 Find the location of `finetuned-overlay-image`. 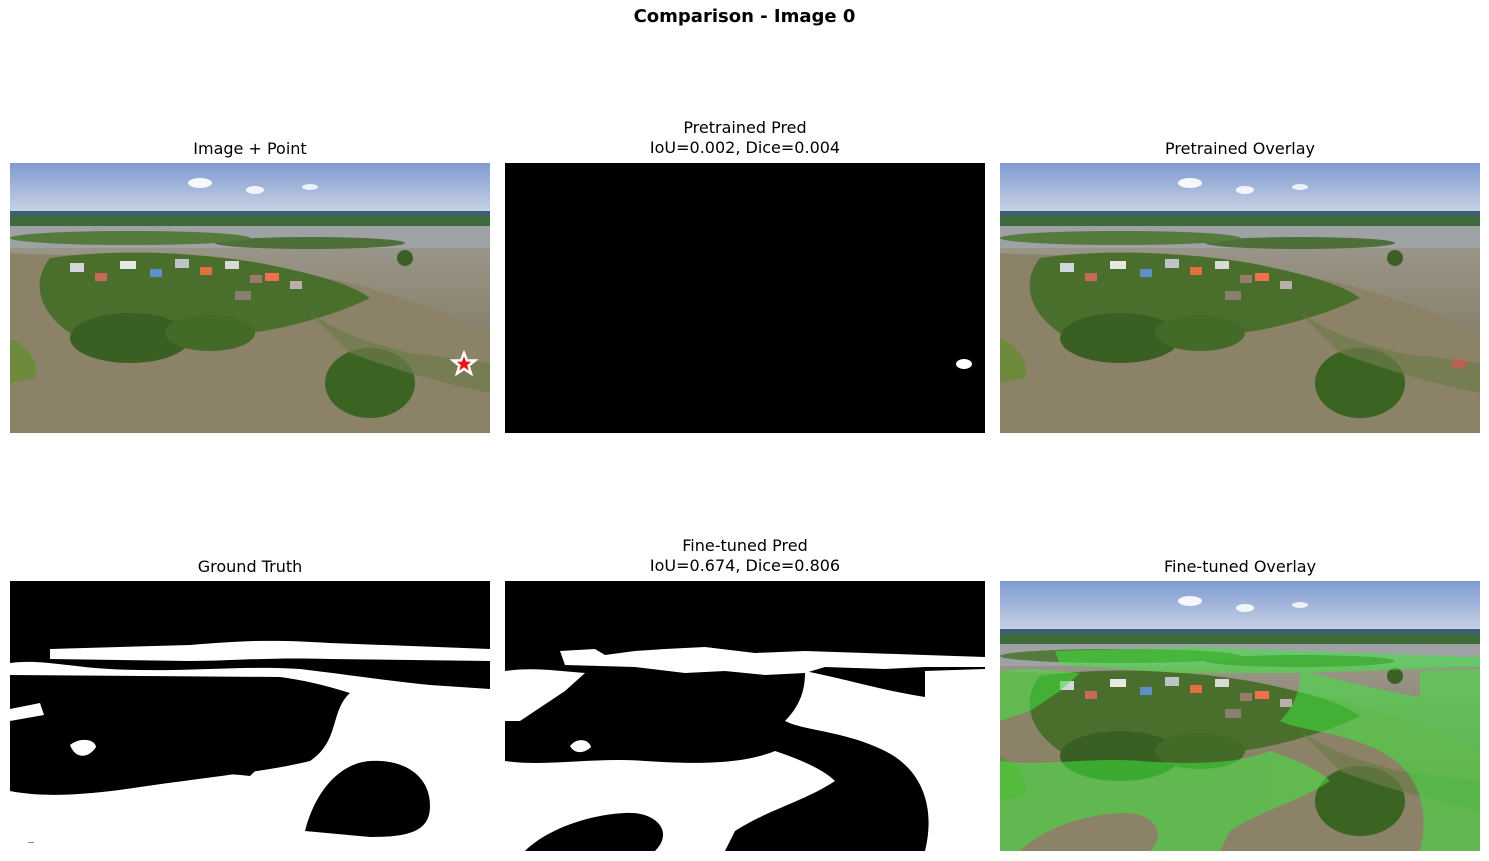

finetuned-overlay-image is located at coordinates (1240, 716).